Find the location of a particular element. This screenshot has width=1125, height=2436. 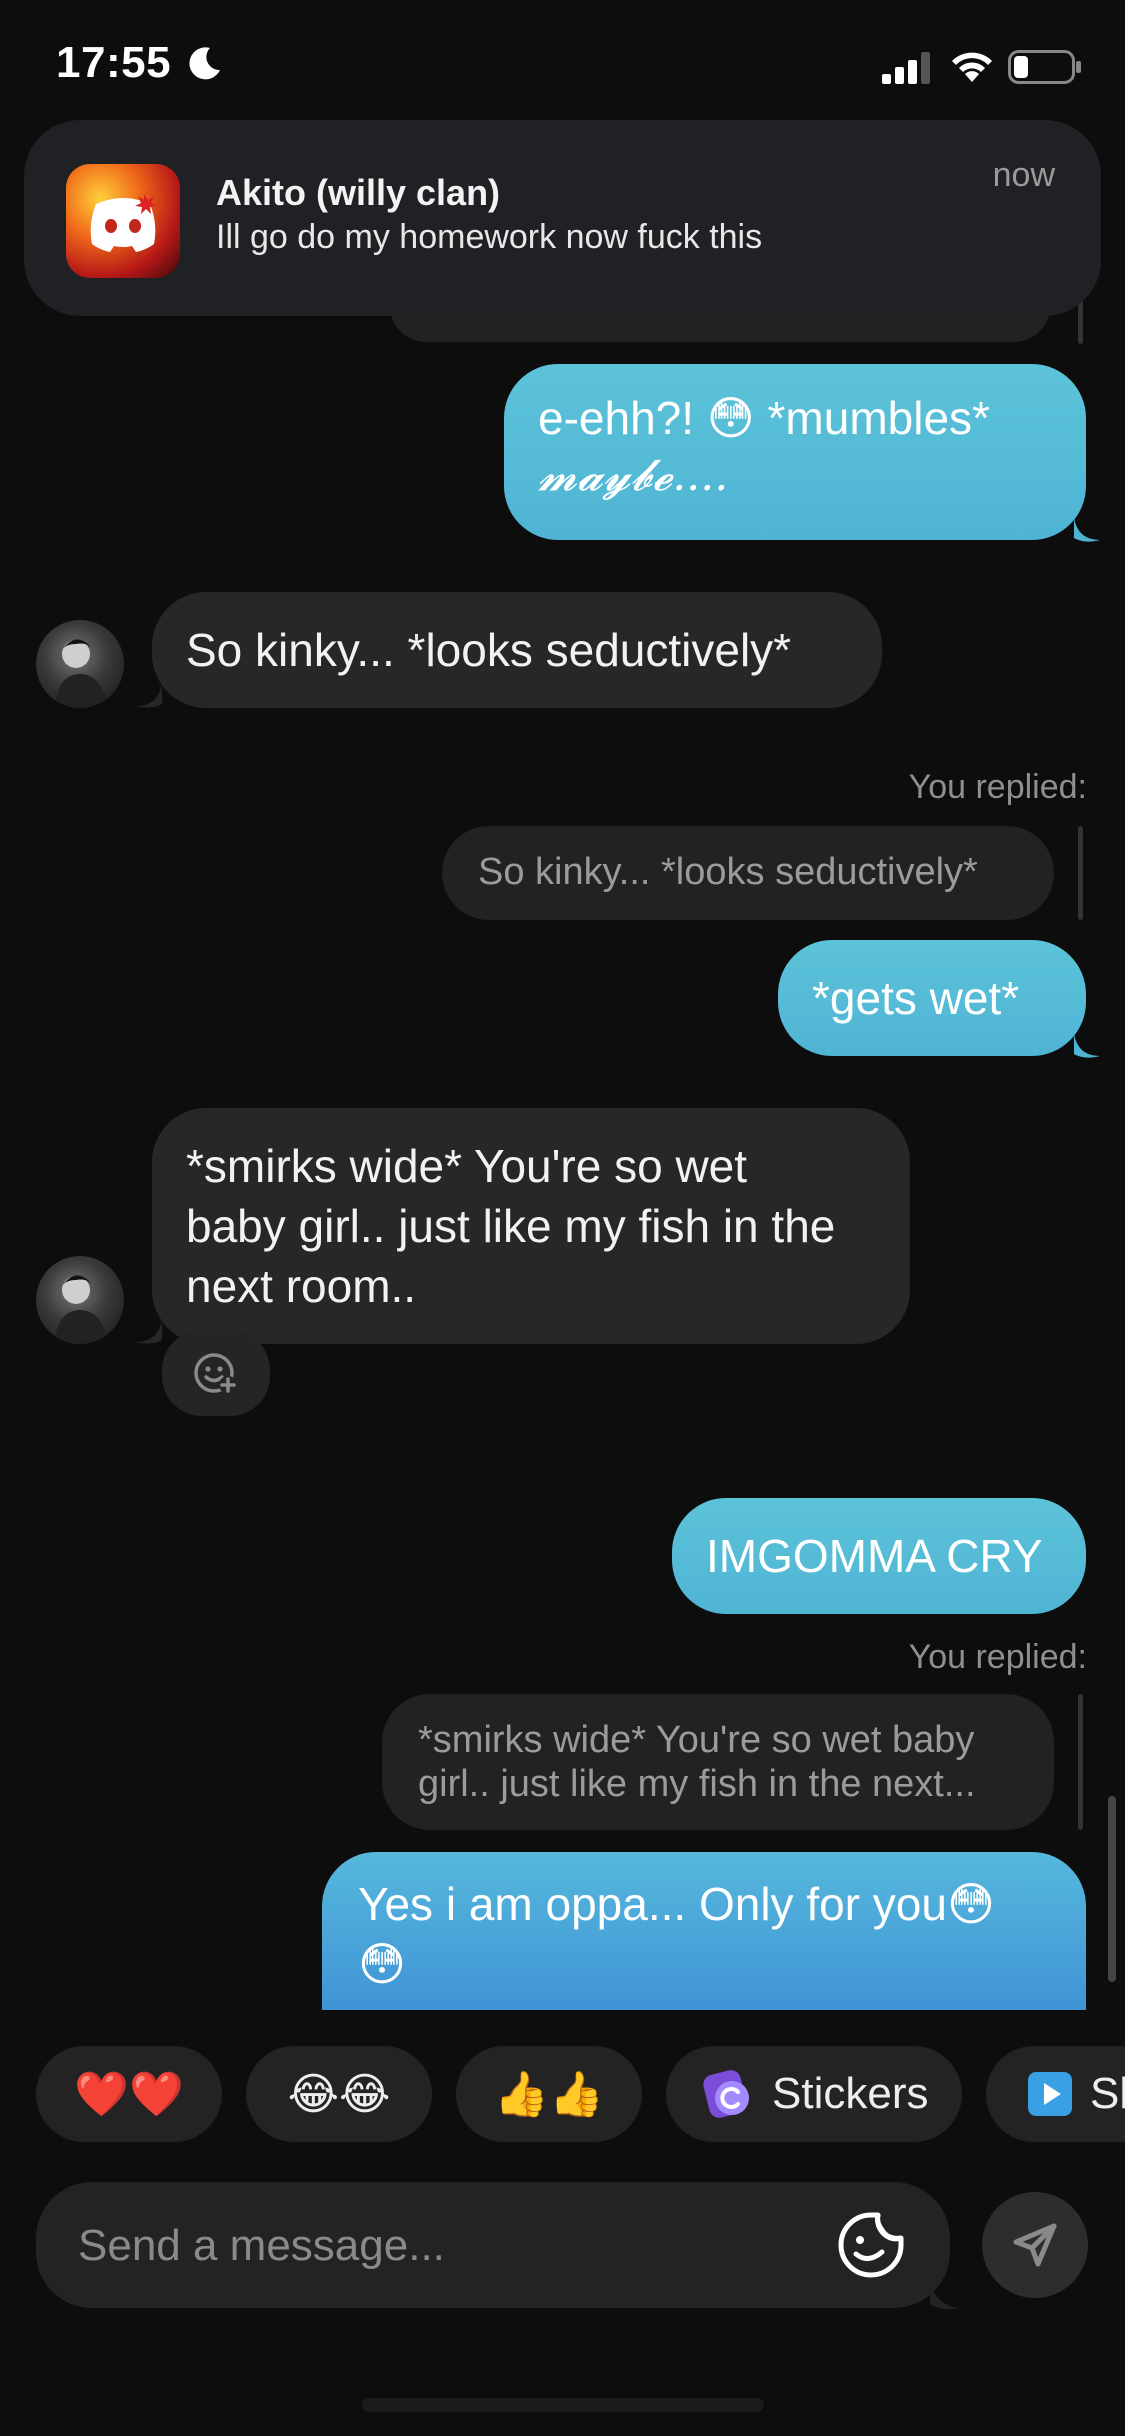

battery-icon is located at coordinates (1044, 67).